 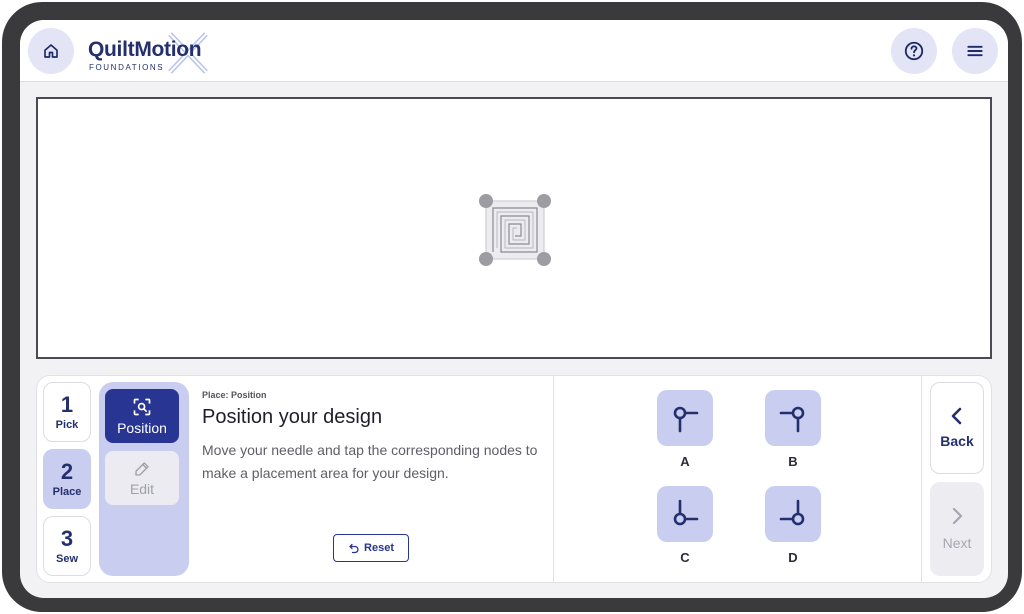 What do you see at coordinates (957, 529) in the screenshot?
I see `next-button: Next` at bounding box center [957, 529].